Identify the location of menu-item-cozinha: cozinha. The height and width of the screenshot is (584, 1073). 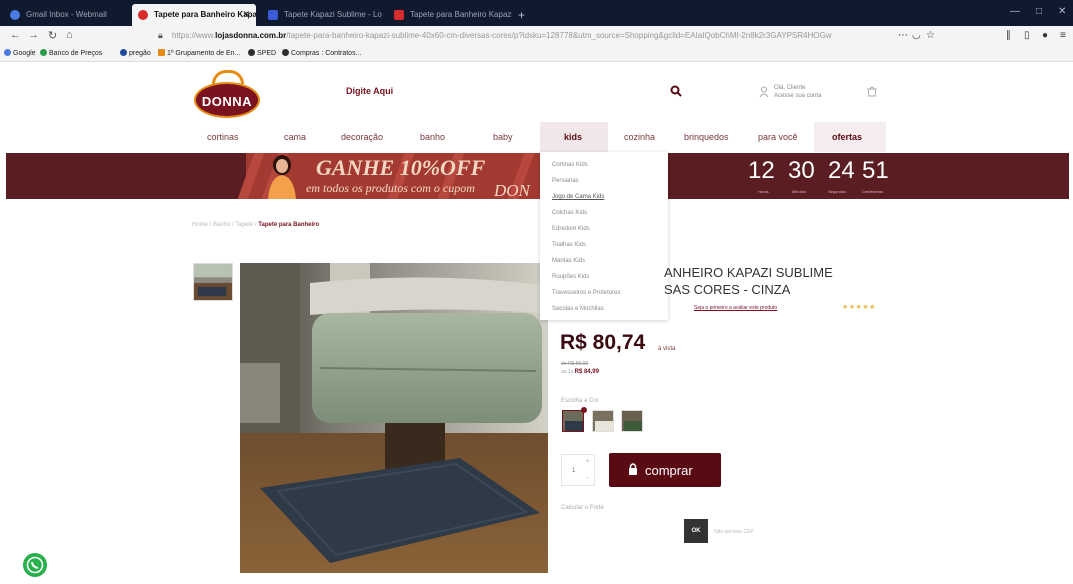
(639, 137).